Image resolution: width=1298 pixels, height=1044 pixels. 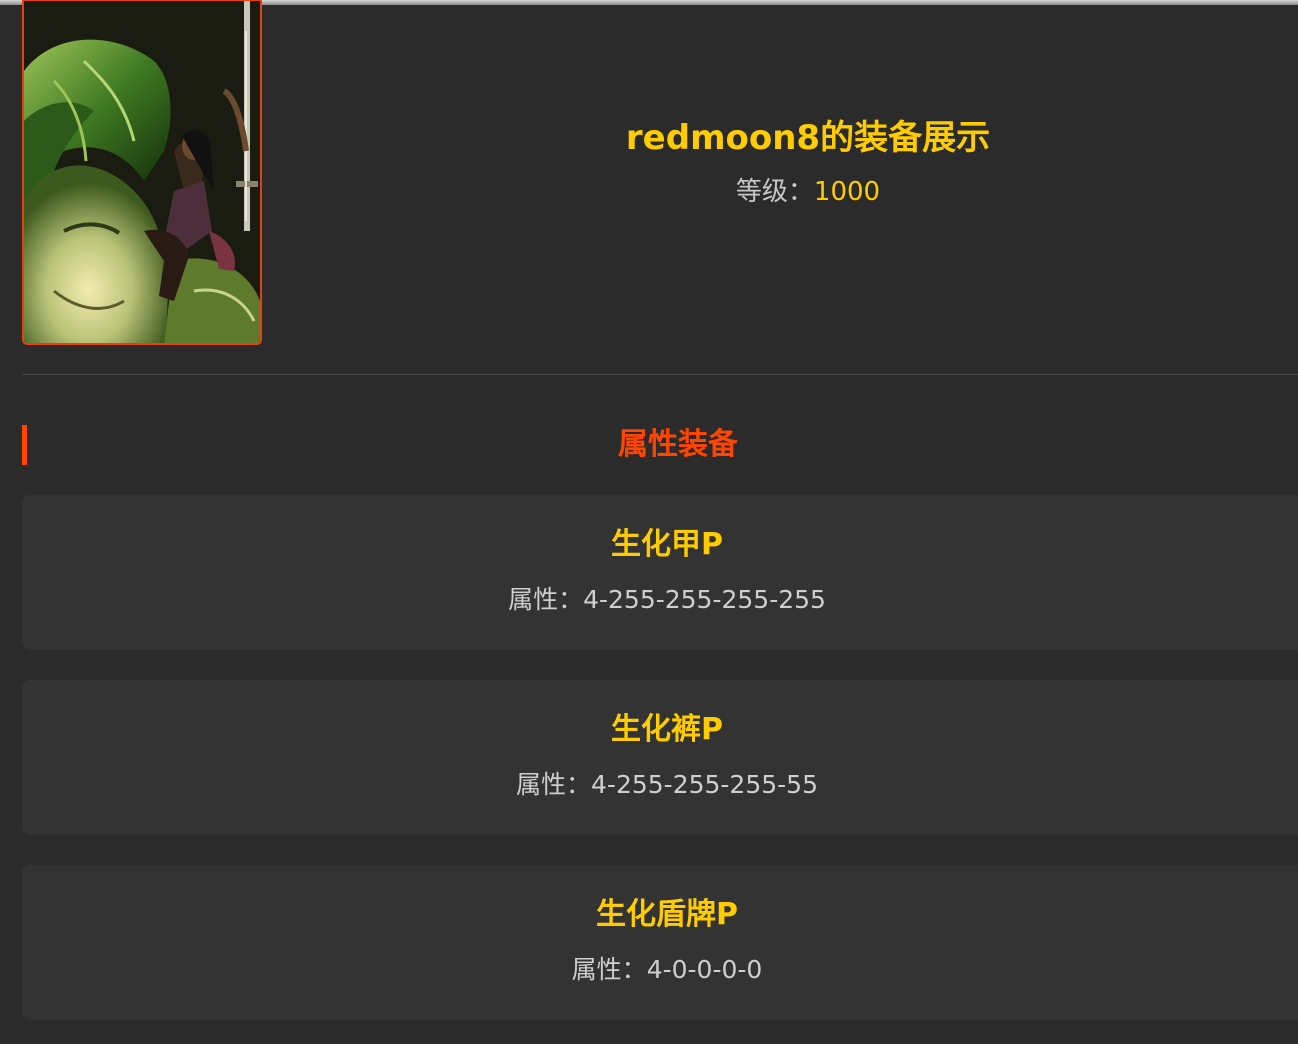 What do you see at coordinates (704, 969) in the screenshot?
I see `attr-value: 4-0-0-0-0` at bounding box center [704, 969].